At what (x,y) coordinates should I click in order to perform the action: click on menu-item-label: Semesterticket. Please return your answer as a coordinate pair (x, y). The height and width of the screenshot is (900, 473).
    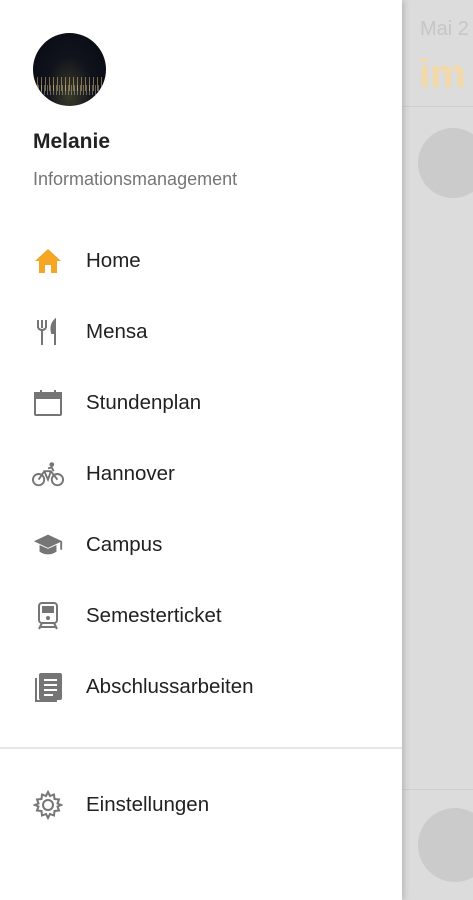
    Looking at the image, I should click on (154, 615).